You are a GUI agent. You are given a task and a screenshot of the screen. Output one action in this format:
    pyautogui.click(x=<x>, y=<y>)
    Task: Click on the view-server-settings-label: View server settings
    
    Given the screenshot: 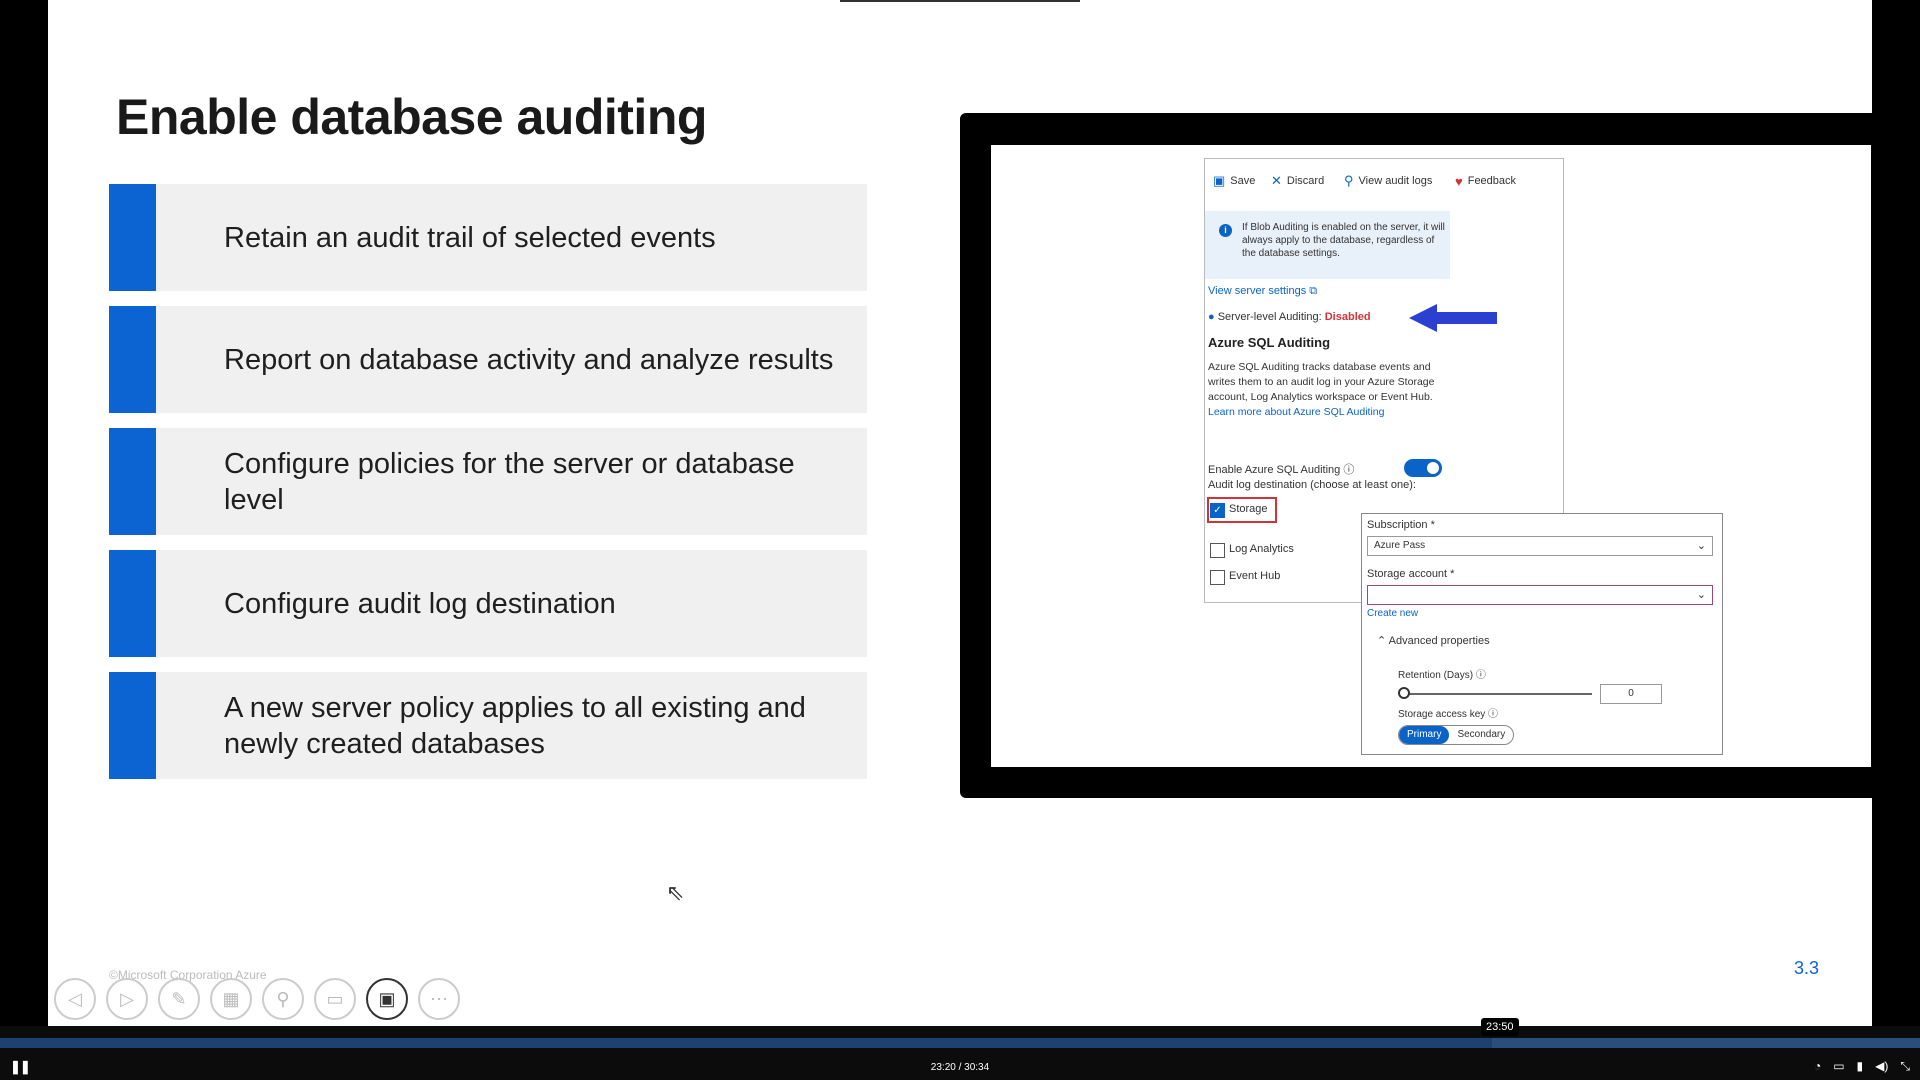 What is the action you would take?
    pyautogui.click(x=1257, y=291)
    